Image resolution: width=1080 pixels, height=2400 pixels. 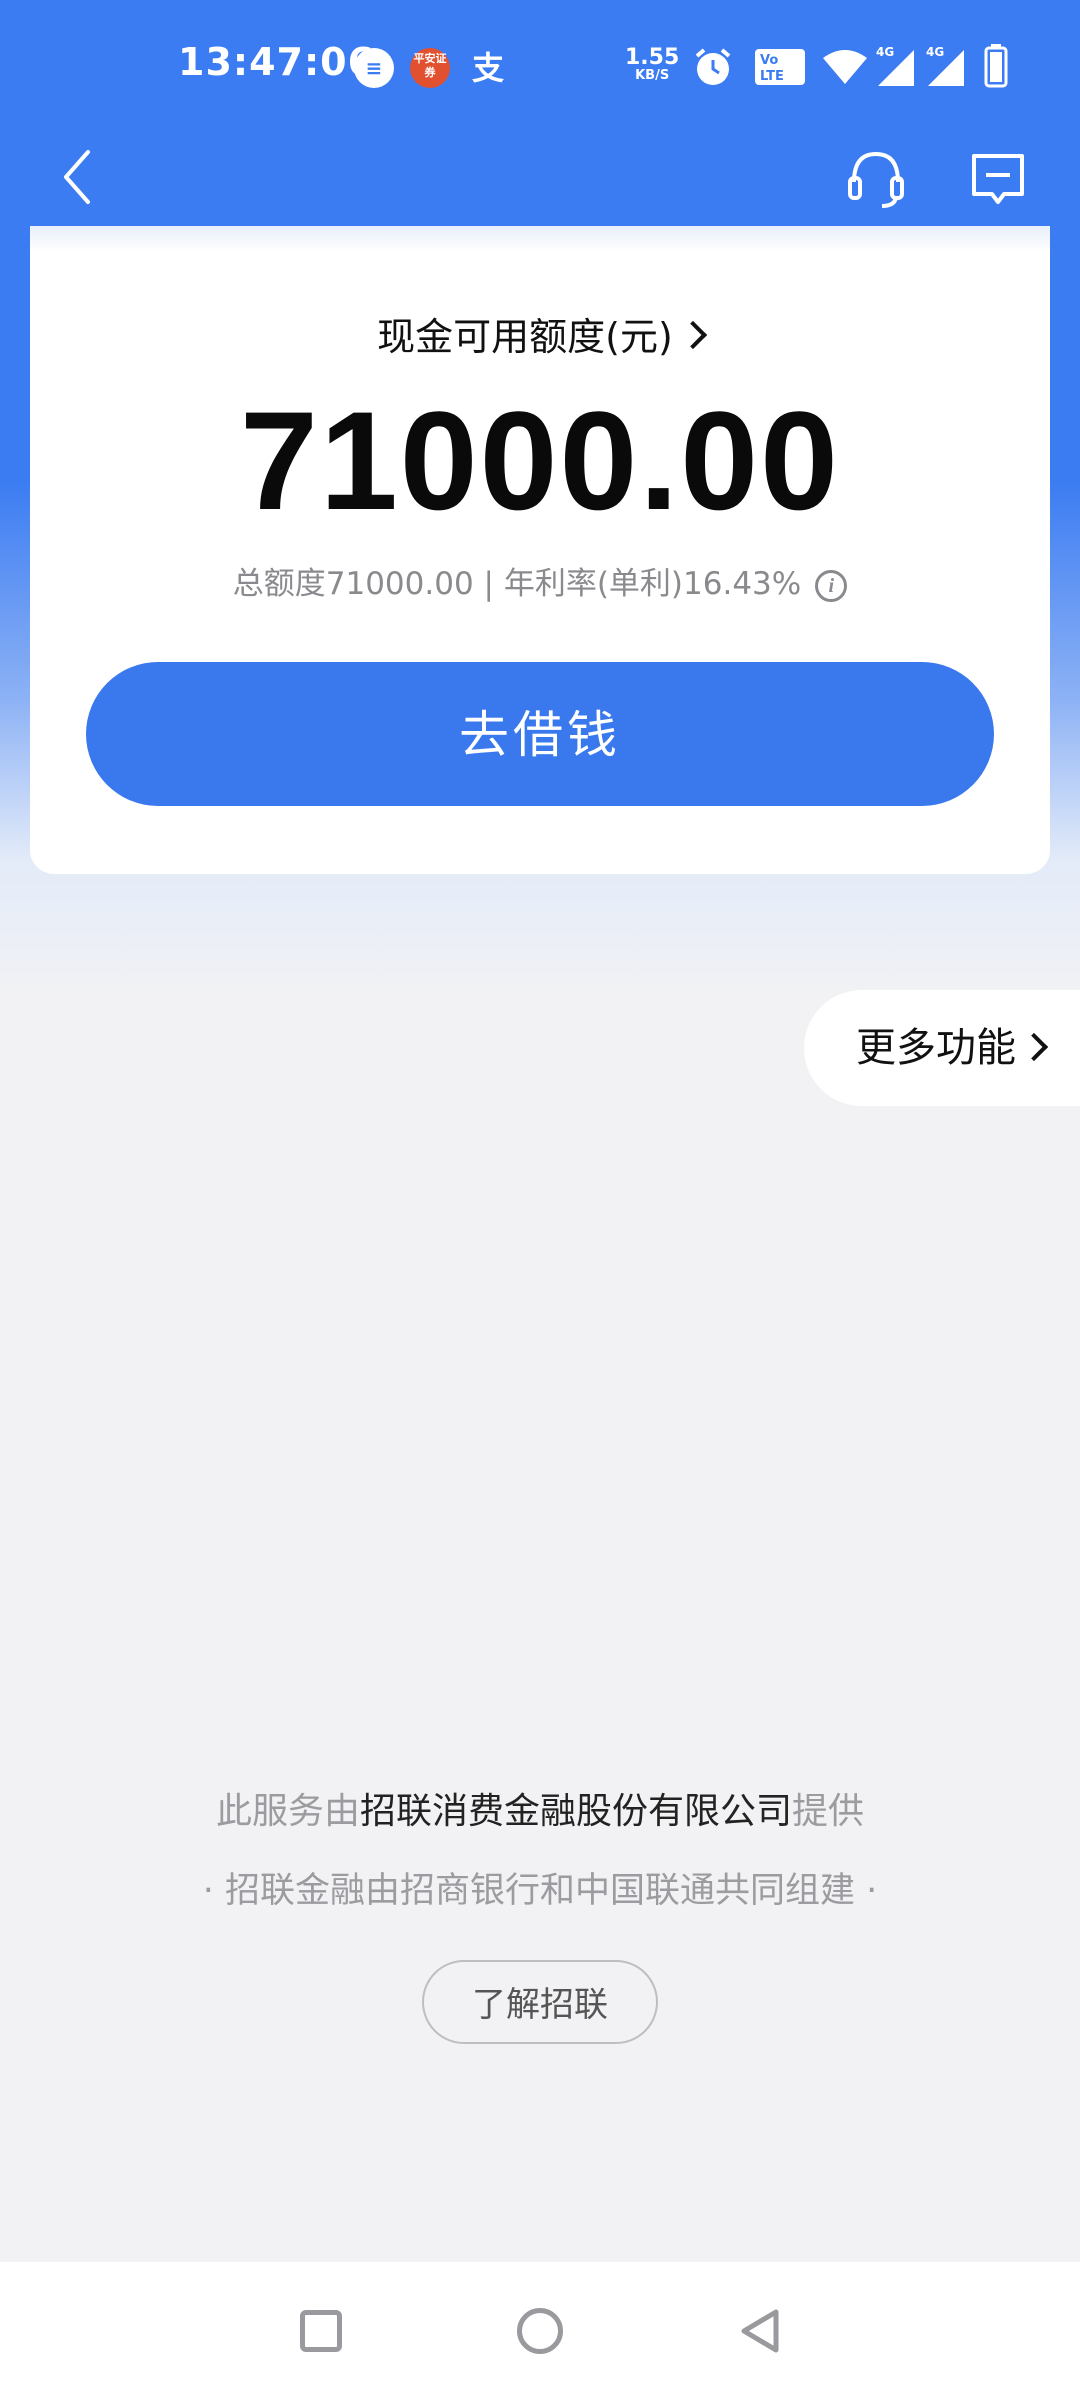 What do you see at coordinates (998, 177) in the screenshot?
I see `message-icon` at bounding box center [998, 177].